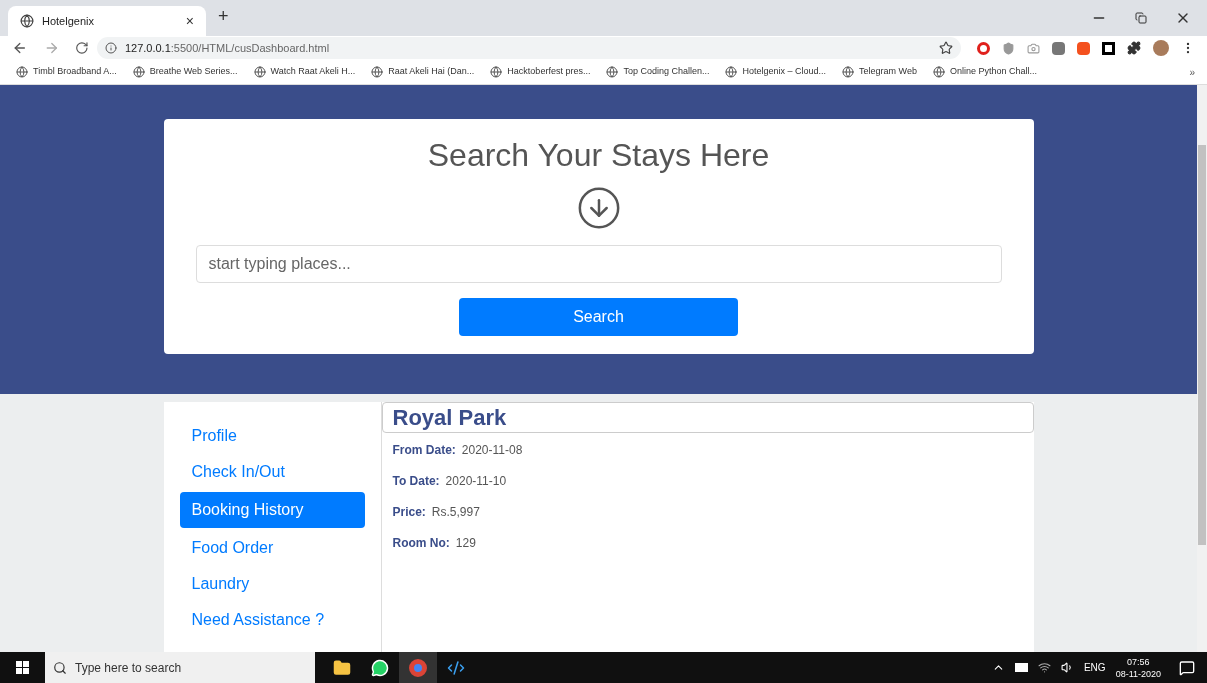 This screenshot has width=1207, height=683. What do you see at coordinates (60, 667) in the screenshot?
I see `search-icon` at bounding box center [60, 667].